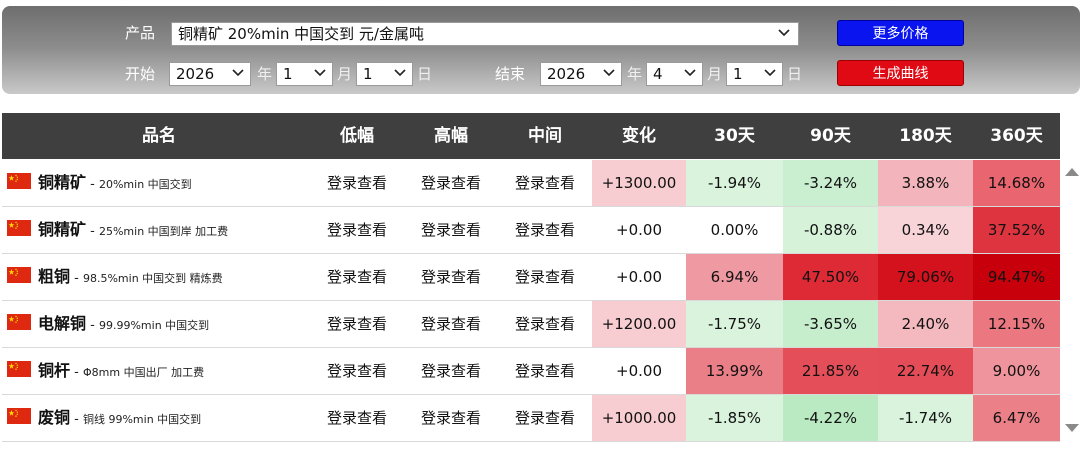 The image size is (1080, 451). Describe the element at coordinates (1072, 172) in the screenshot. I see `scroll-up-arrow-icon` at that location.